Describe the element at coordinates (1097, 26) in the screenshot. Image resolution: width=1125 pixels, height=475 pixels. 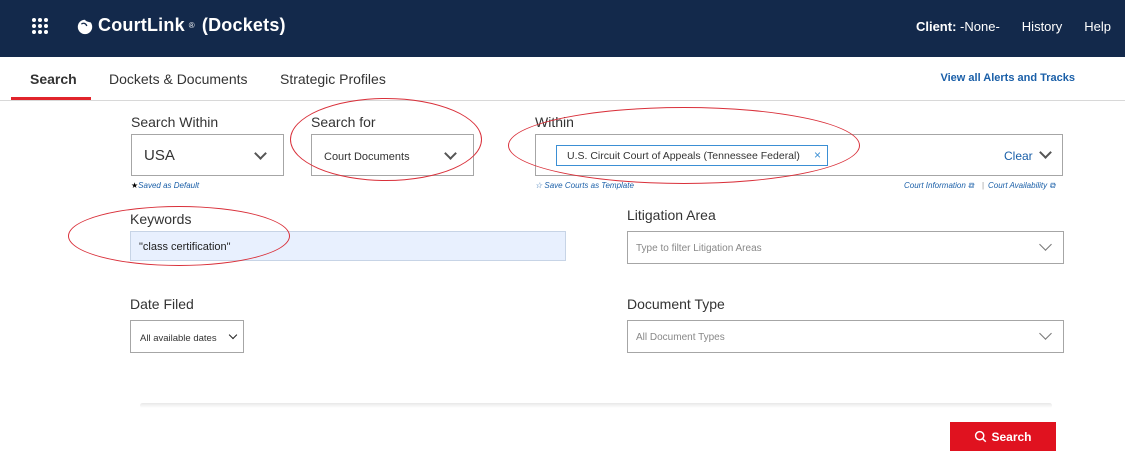
I see `help-link: Help` at that location.